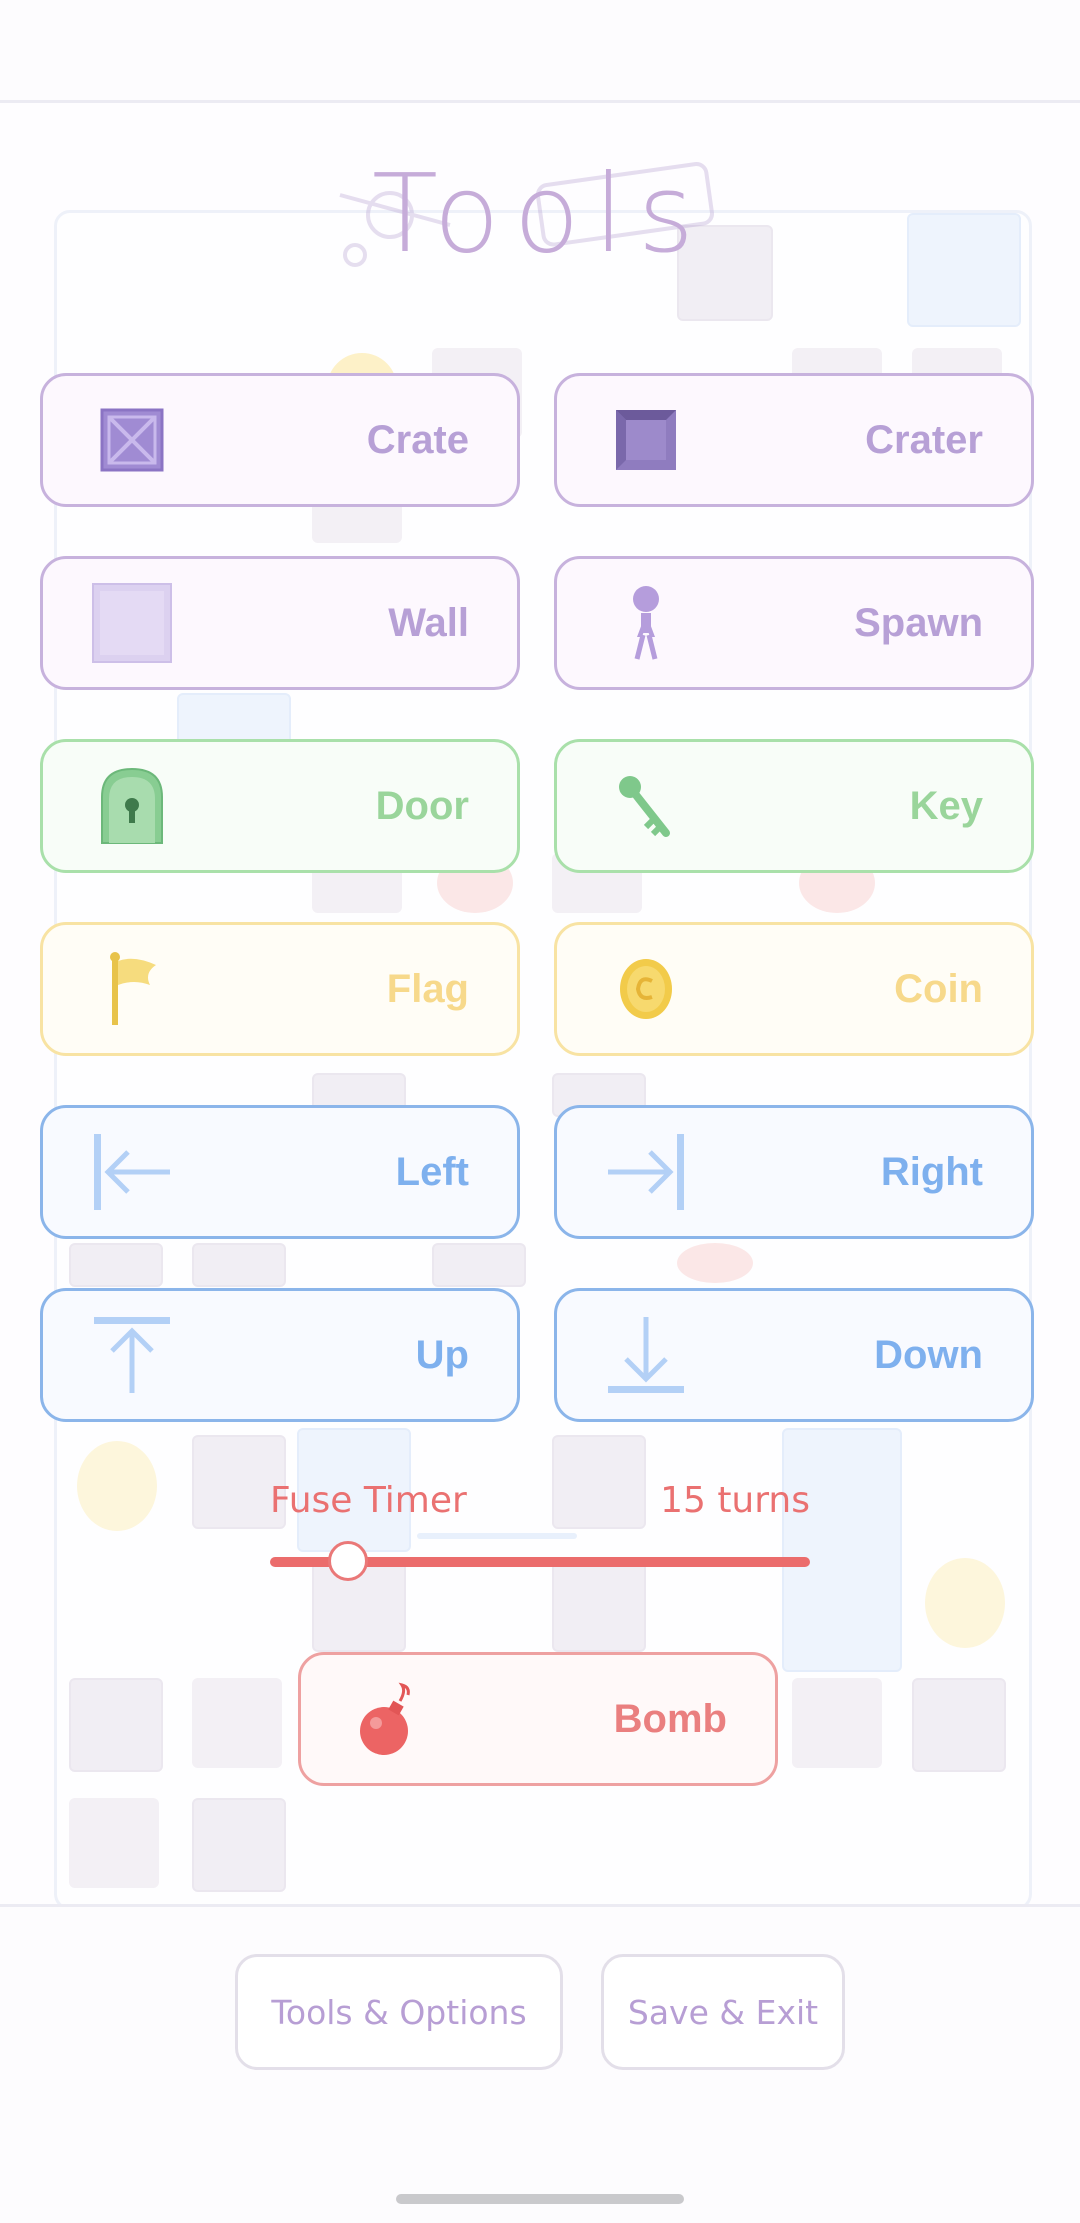 Image resolution: width=1080 pixels, height=2223 pixels. I want to click on fuse-timer-slider-thumb, so click(348, 1561).